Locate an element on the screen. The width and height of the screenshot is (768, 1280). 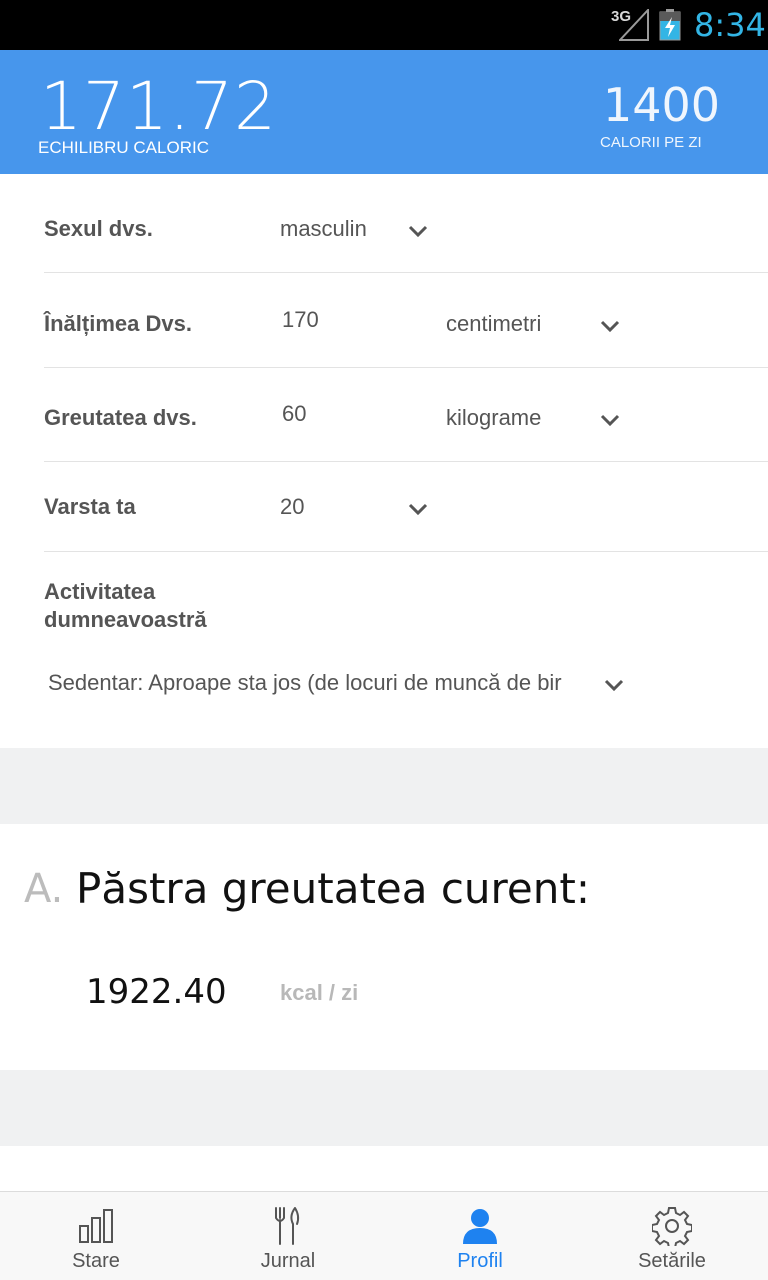
bottom-navigation: Stare Jurnal Profil Setările is located at coordinates (384, 1235).